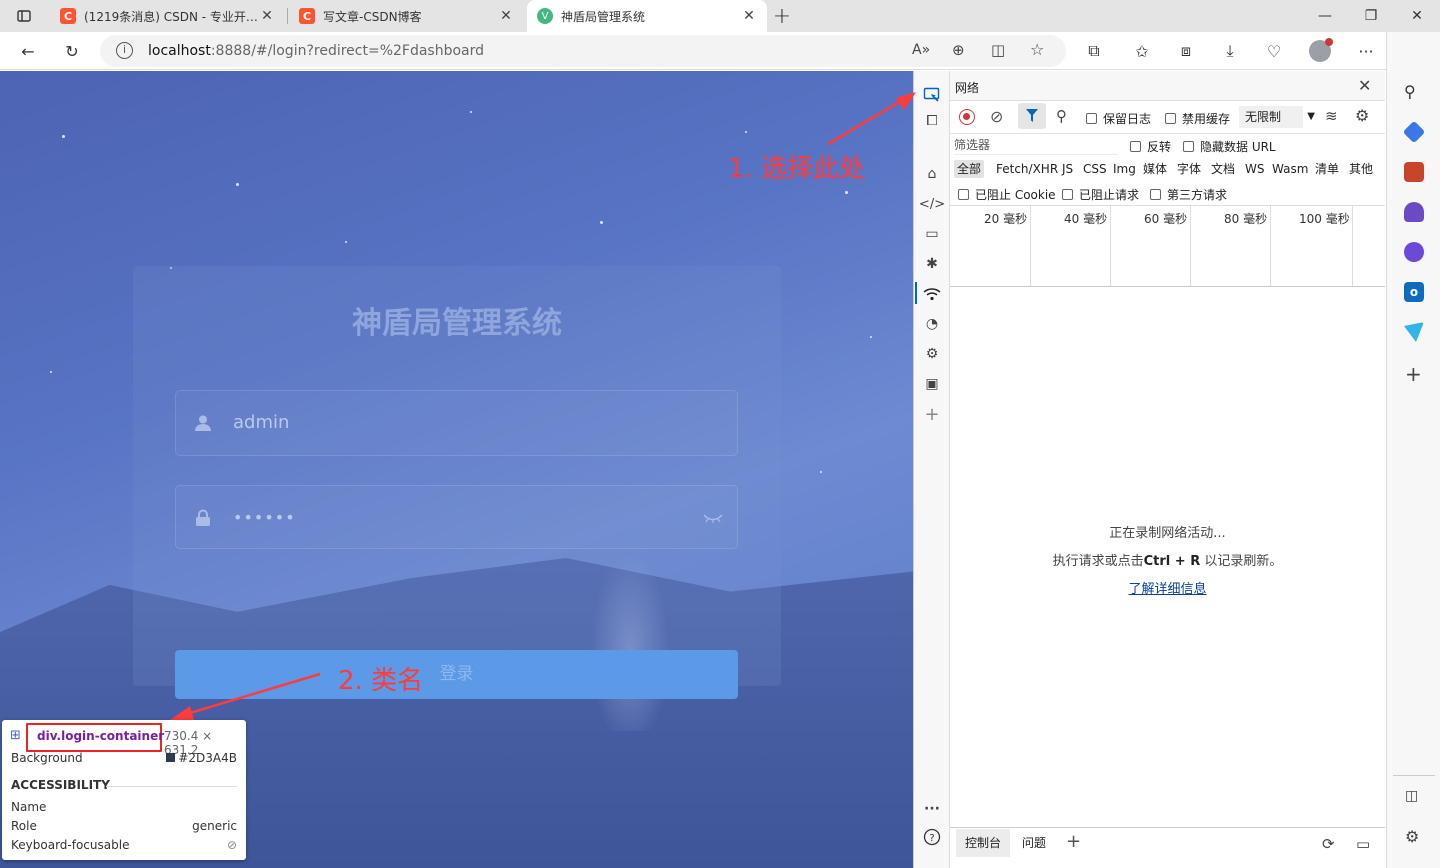 Image resolution: width=1440 pixels, height=868 pixels. I want to click on more-menu-icon: ···, so click(1366, 51).